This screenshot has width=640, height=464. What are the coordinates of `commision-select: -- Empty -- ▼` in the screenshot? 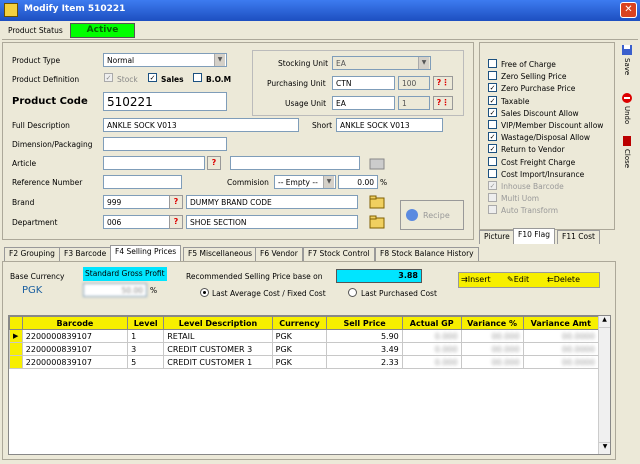 It's located at (305, 182).